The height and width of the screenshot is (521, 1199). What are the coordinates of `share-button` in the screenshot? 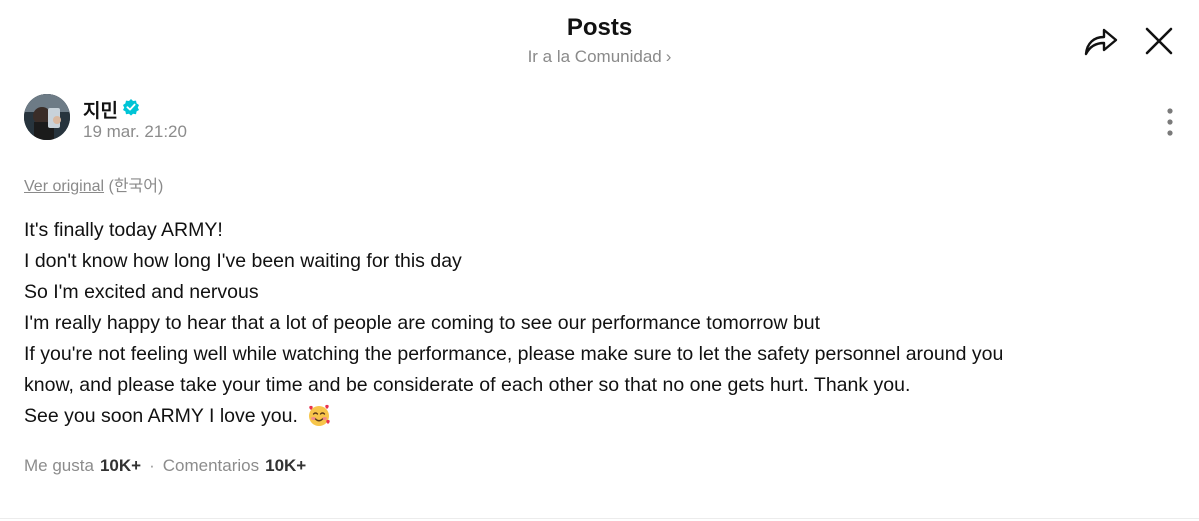 It's located at (1101, 41).